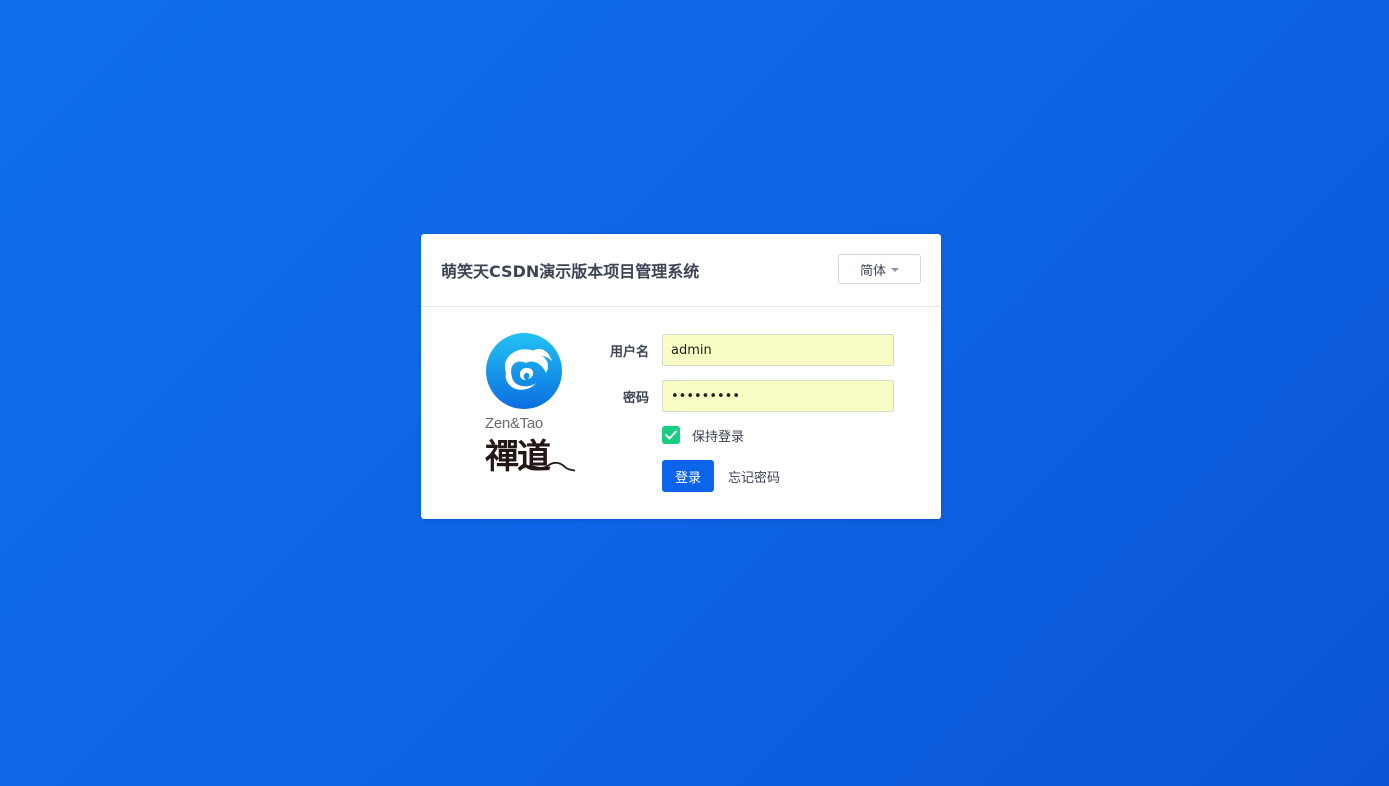 The width and height of the screenshot is (1389, 786). What do you see at coordinates (754, 476) in the screenshot?
I see `forgot-password-link: 忘记密码` at bounding box center [754, 476].